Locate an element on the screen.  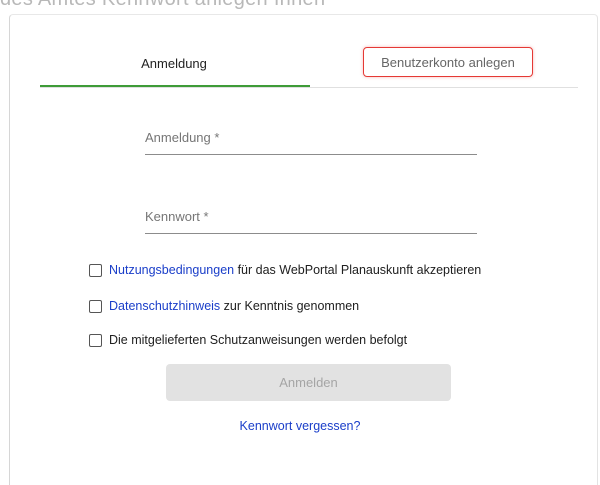
privacy-text: zur Kenntnis genommen is located at coordinates (290, 306).